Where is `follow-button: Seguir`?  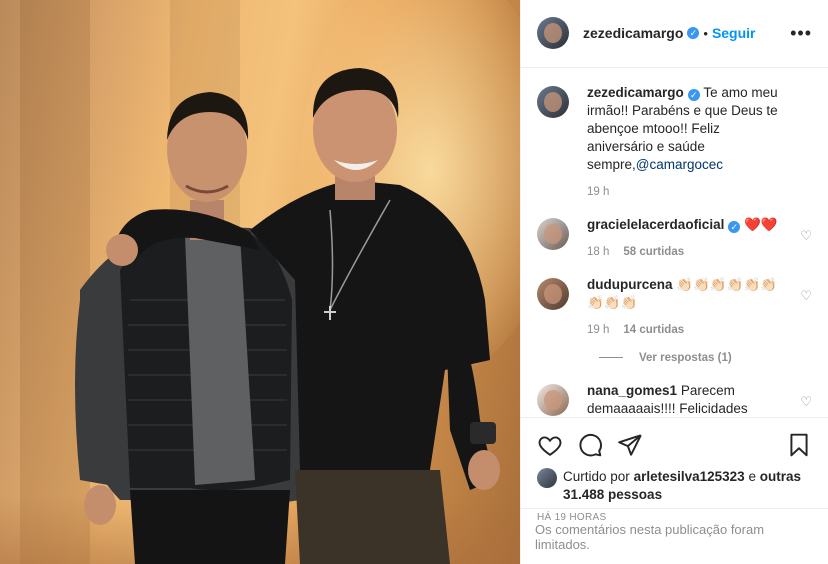
follow-button: Seguir is located at coordinates (734, 33).